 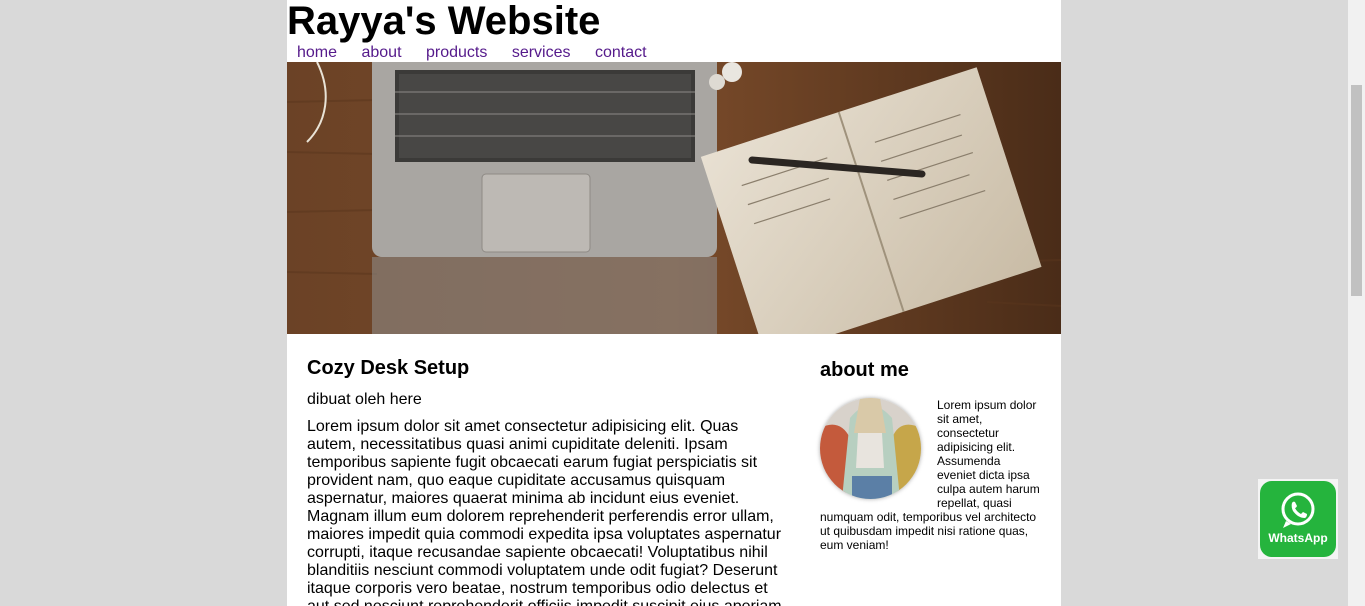 I want to click on about-me-title: about me, so click(x=864, y=370).